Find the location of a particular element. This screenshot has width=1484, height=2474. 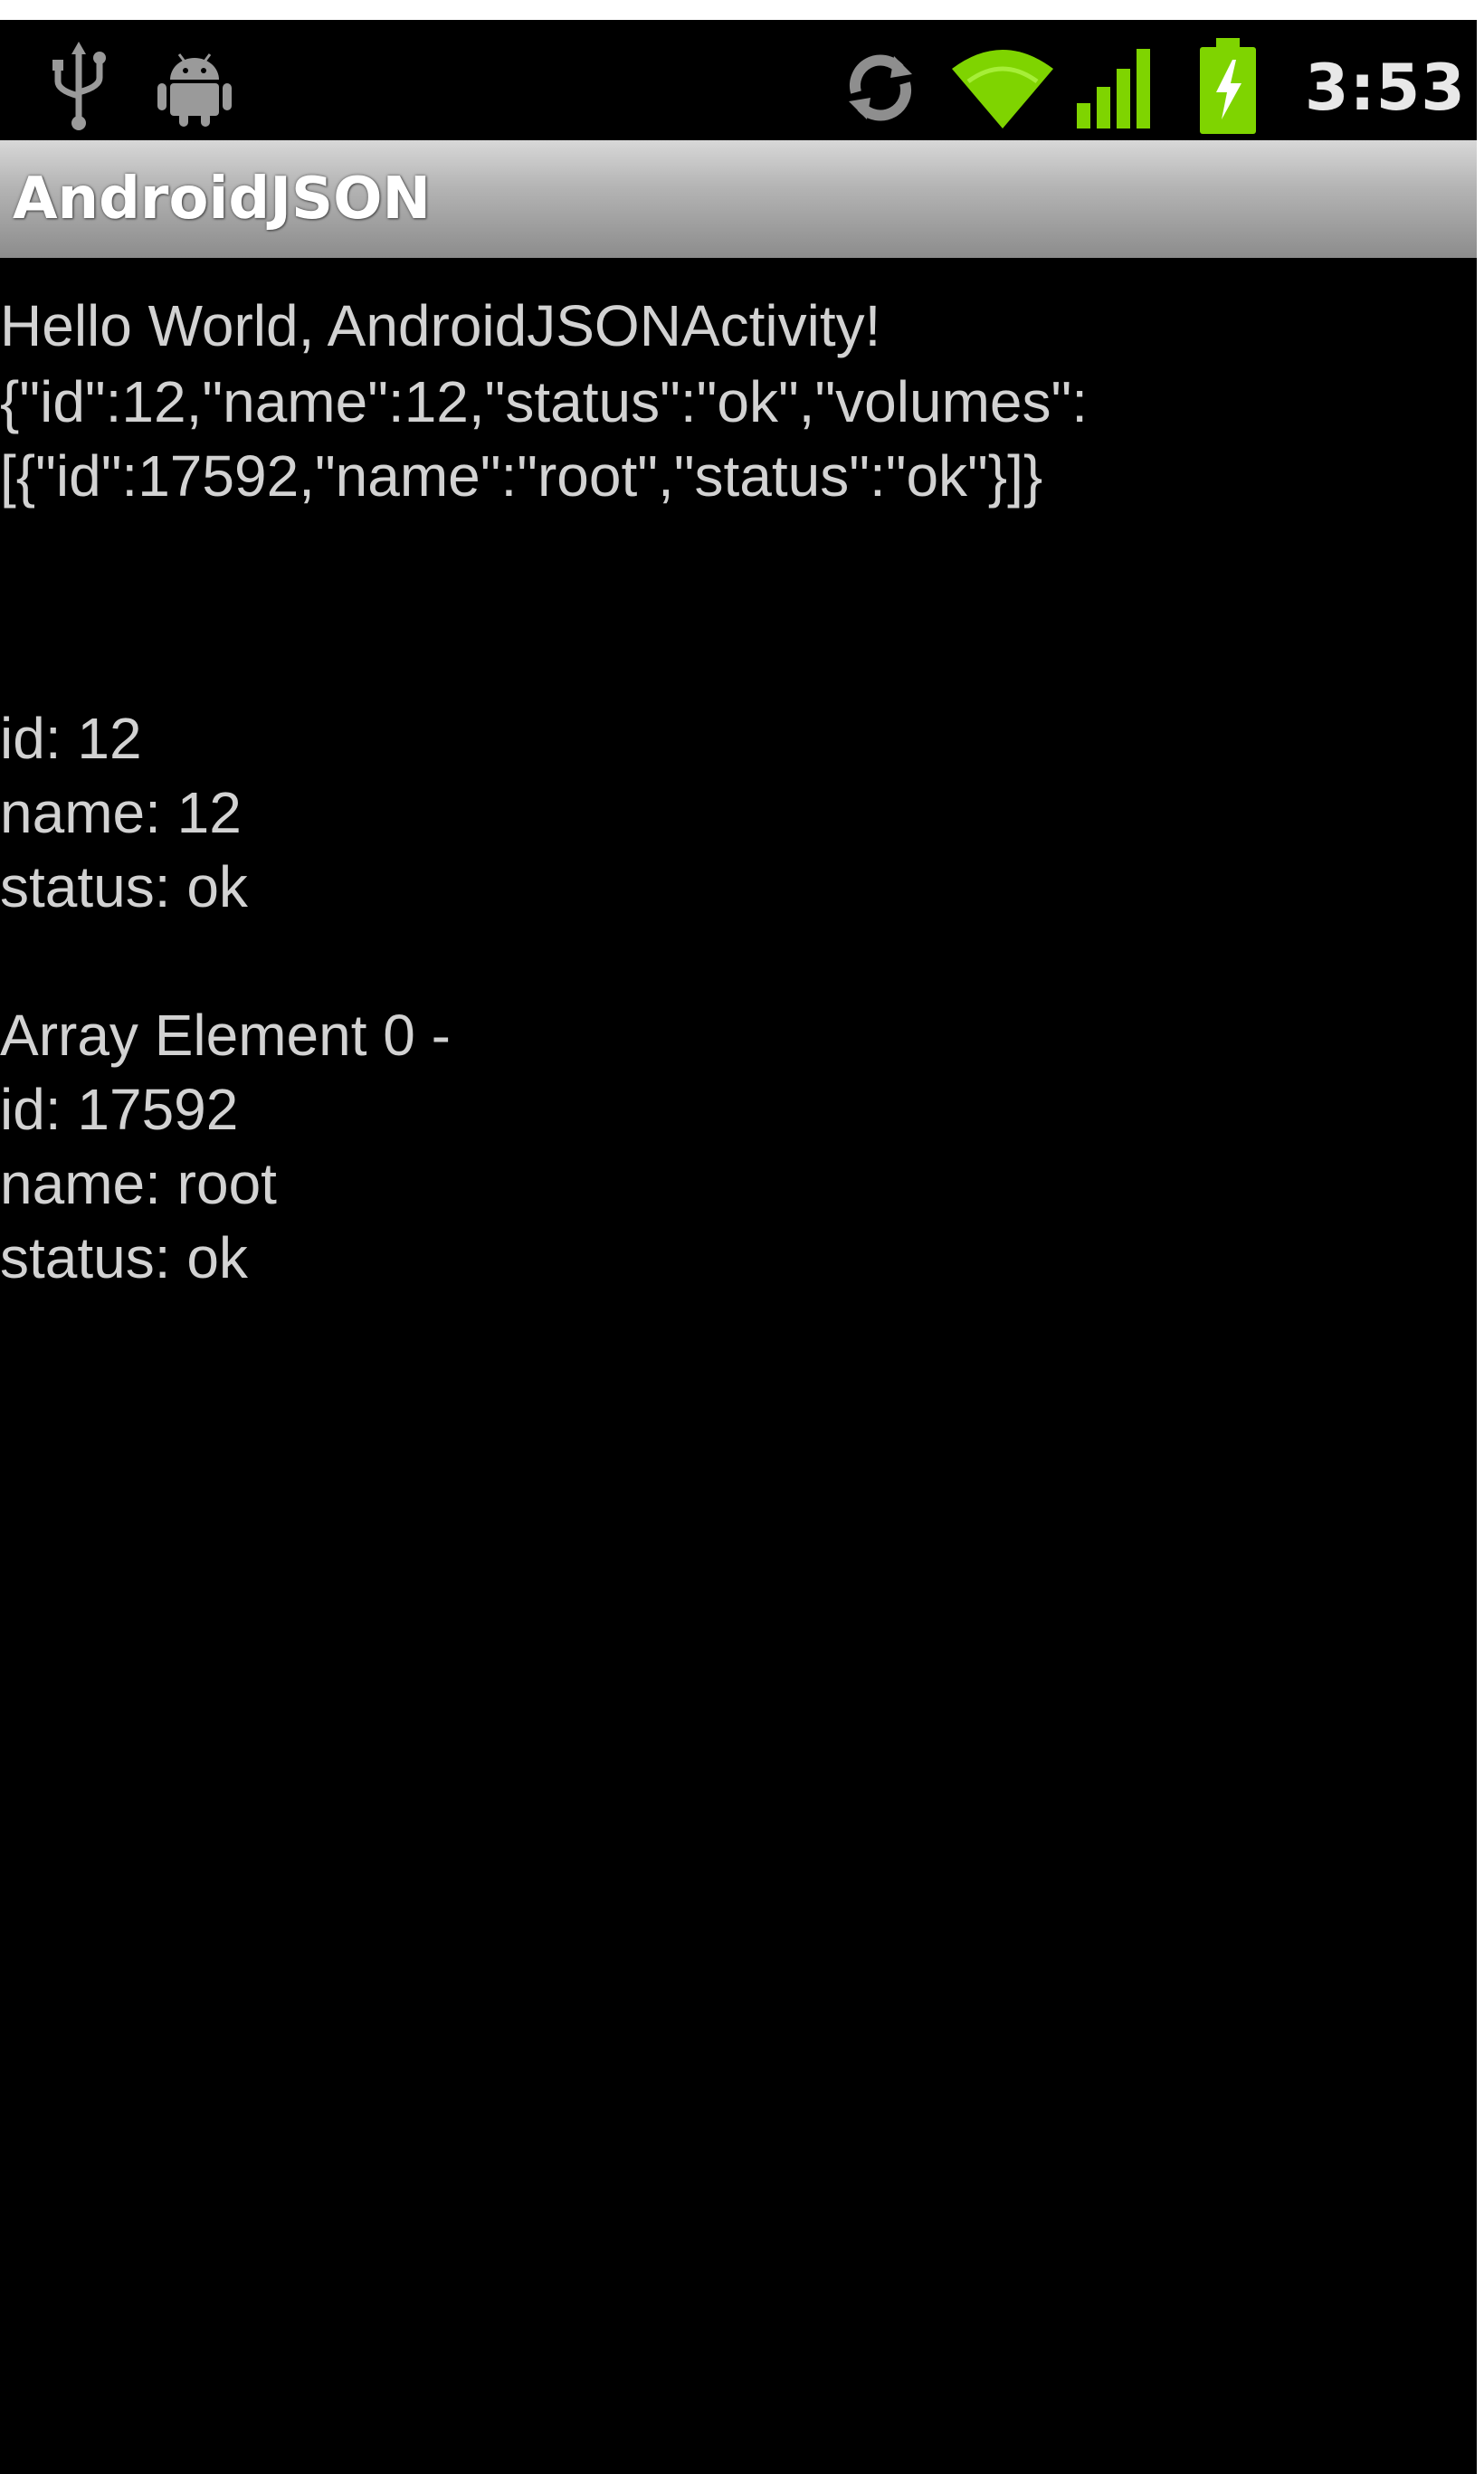

screenshot-border is located at coordinates (1480, 1237).